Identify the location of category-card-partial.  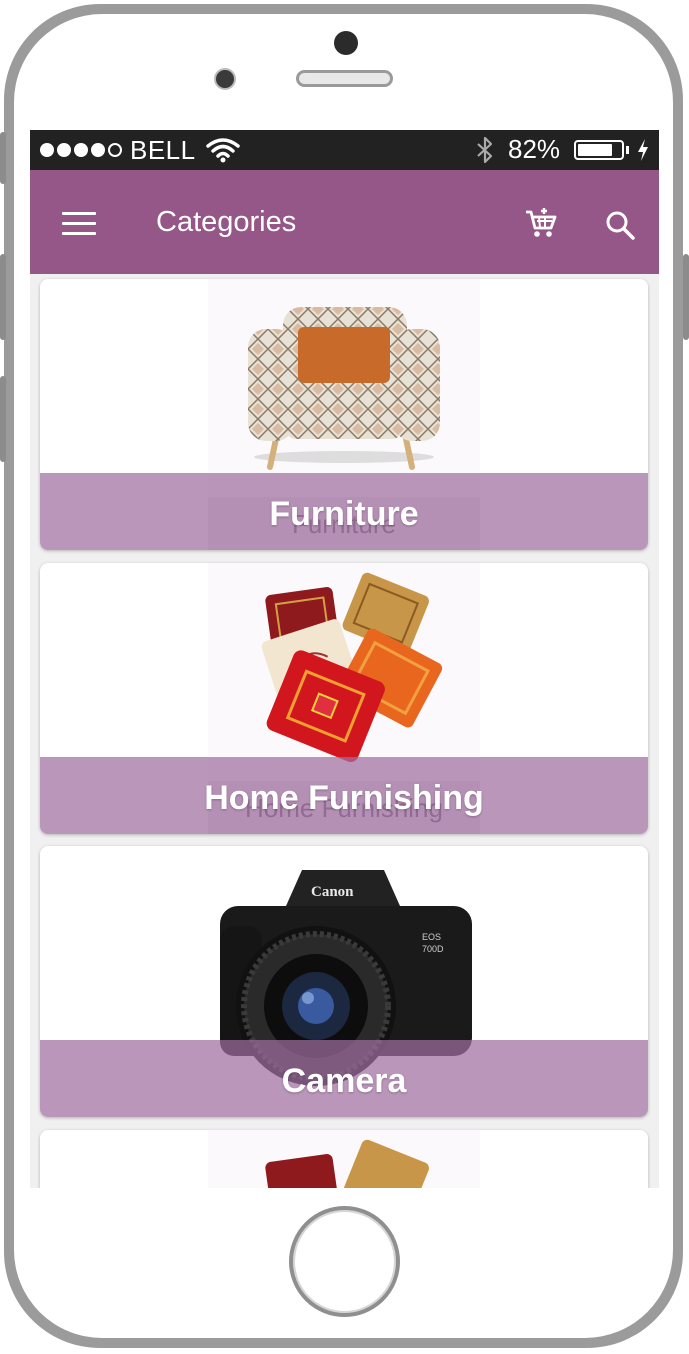
(344, 1159).